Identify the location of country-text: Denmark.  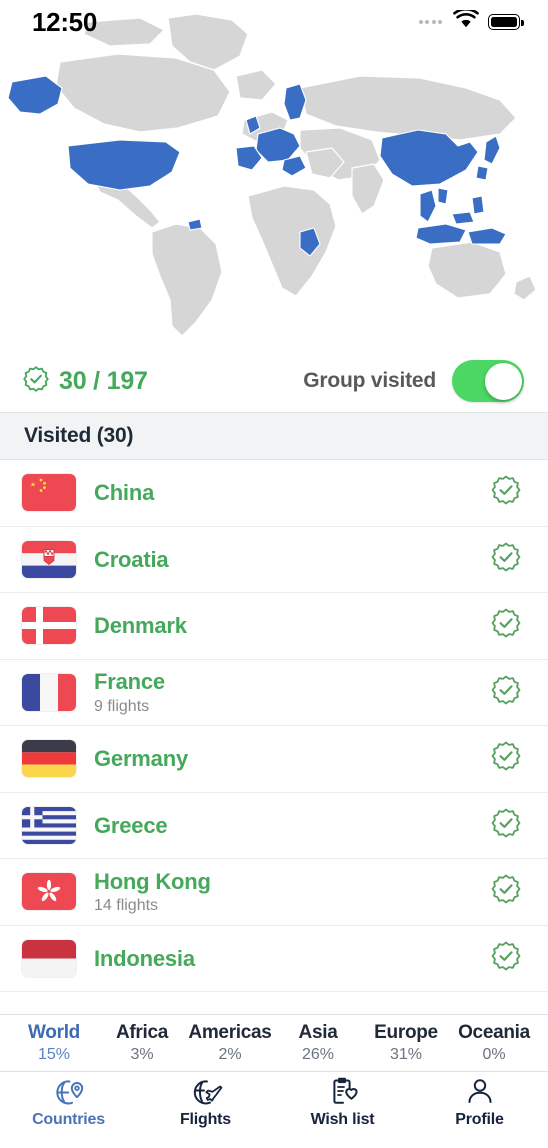
(286, 625).